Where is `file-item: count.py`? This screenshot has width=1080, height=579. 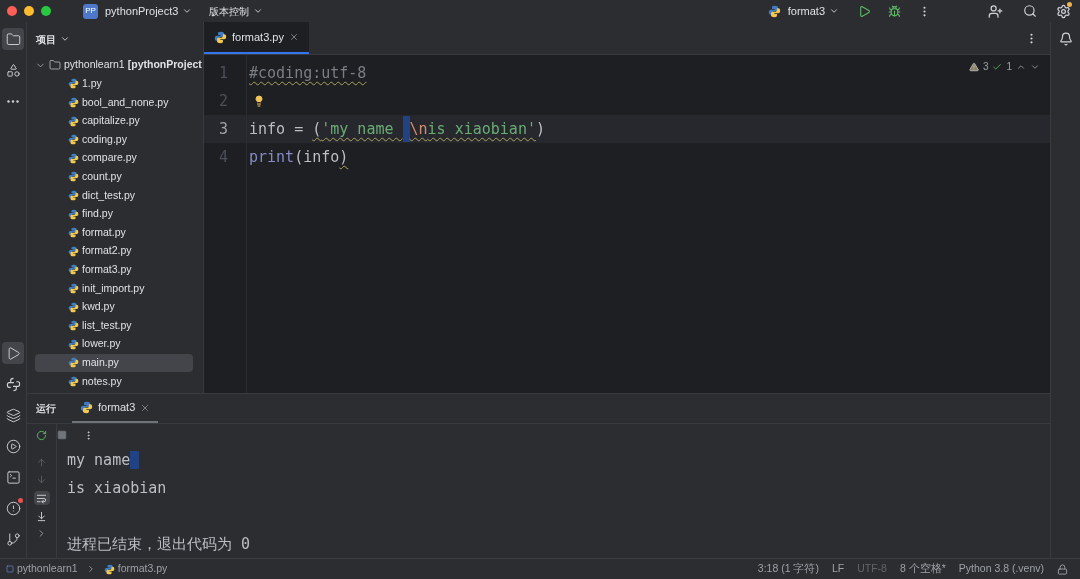
file-item: count.py is located at coordinates (114, 177).